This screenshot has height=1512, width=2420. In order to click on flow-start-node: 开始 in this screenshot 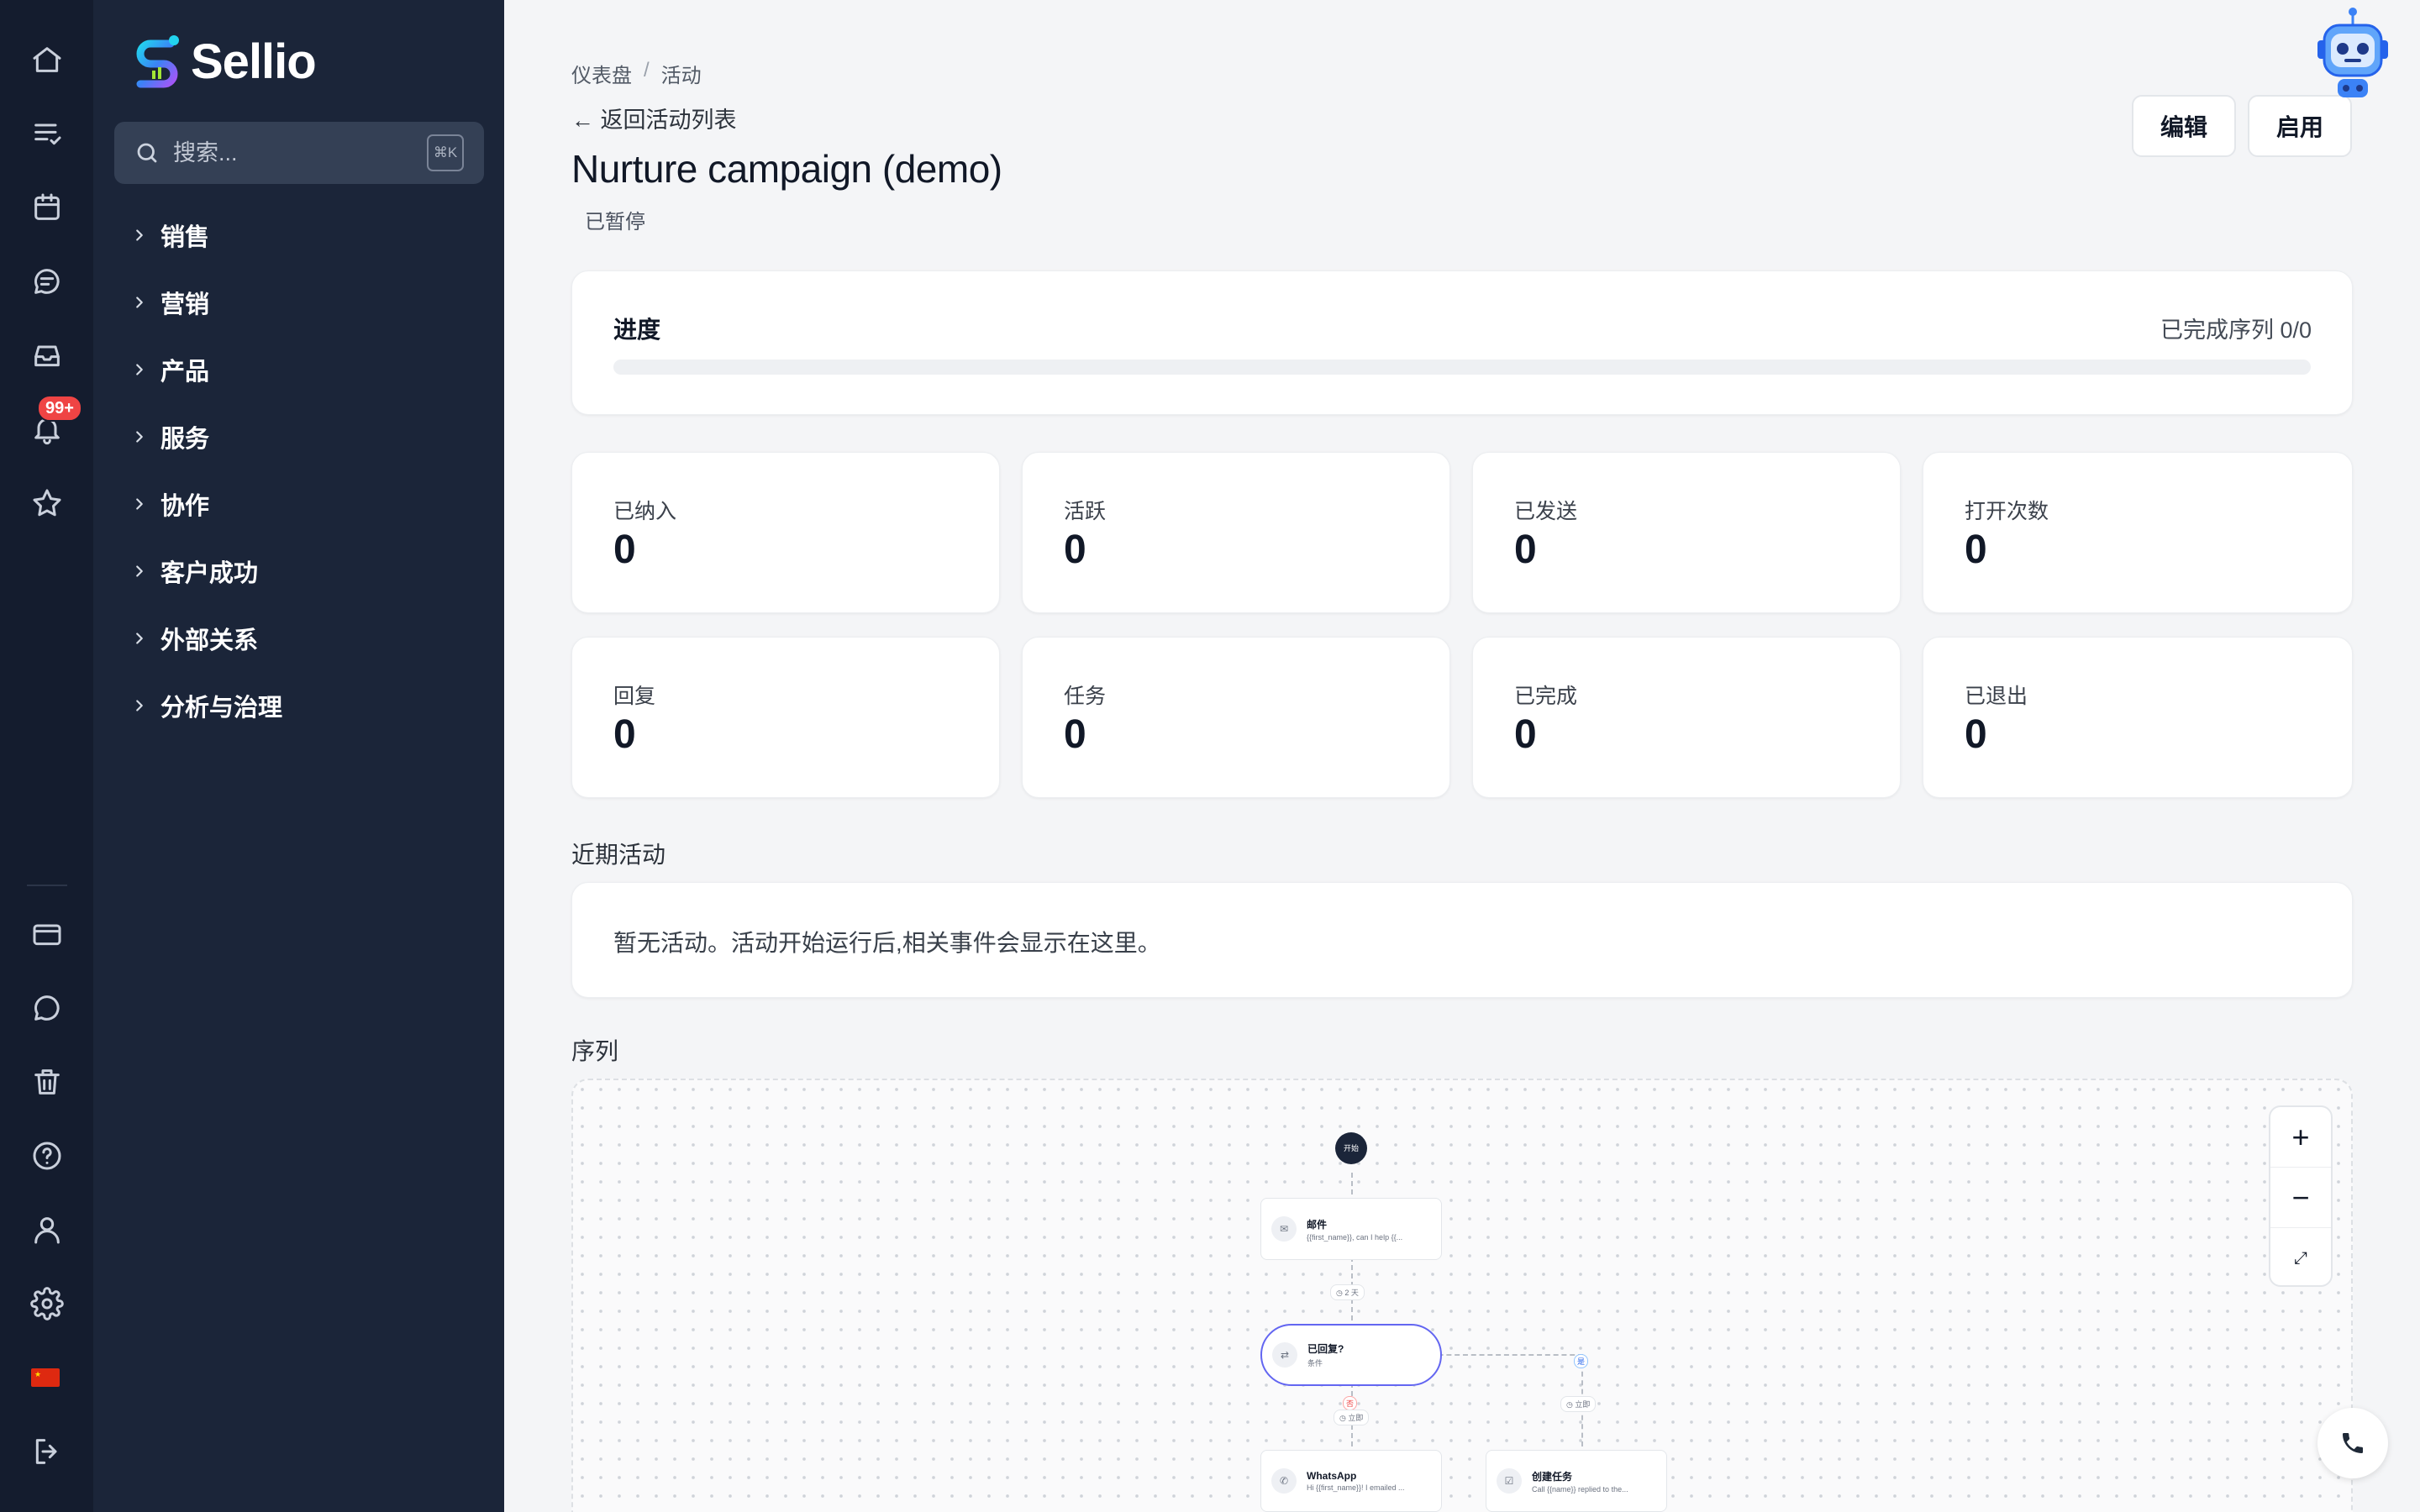, I will do `click(1351, 1148)`.